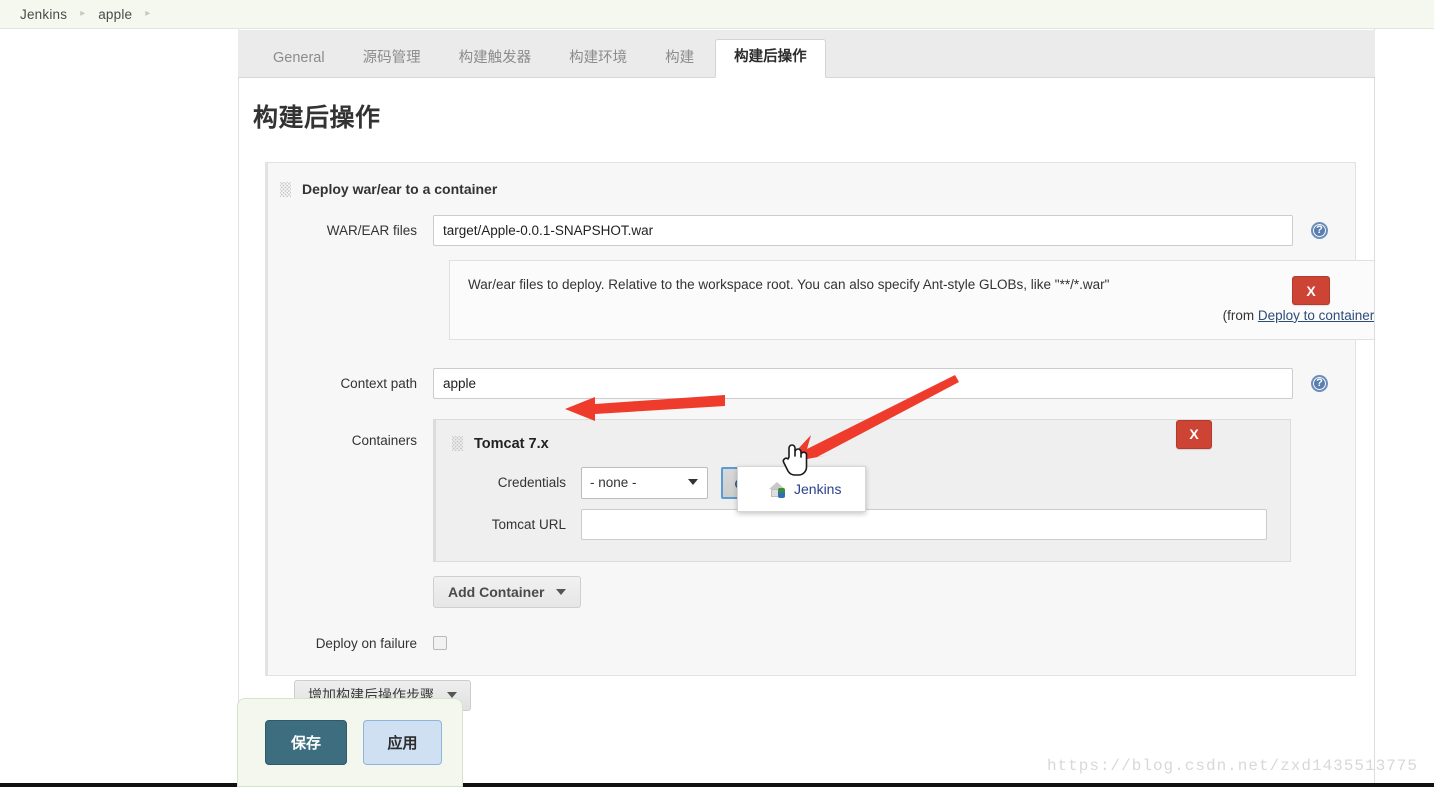 Image resolution: width=1434 pixels, height=787 pixels. Describe the element at coordinates (561, 591) in the screenshot. I see `chevron-down-icon-add-container` at that location.